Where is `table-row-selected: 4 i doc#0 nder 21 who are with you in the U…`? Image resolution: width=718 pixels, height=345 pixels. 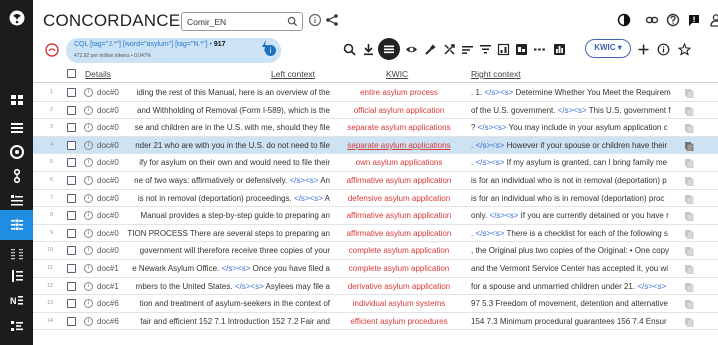
table-row-selected: 4 i doc#0 nder 21 who are with you in the U… is located at coordinates (375, 145).